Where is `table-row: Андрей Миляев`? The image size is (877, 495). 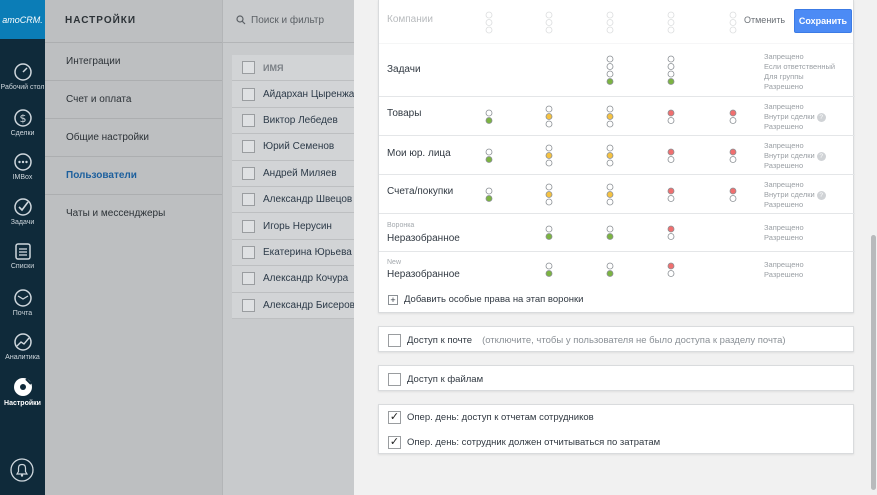 table-row: Андрей Миляев is located at coordinates (294, 174).